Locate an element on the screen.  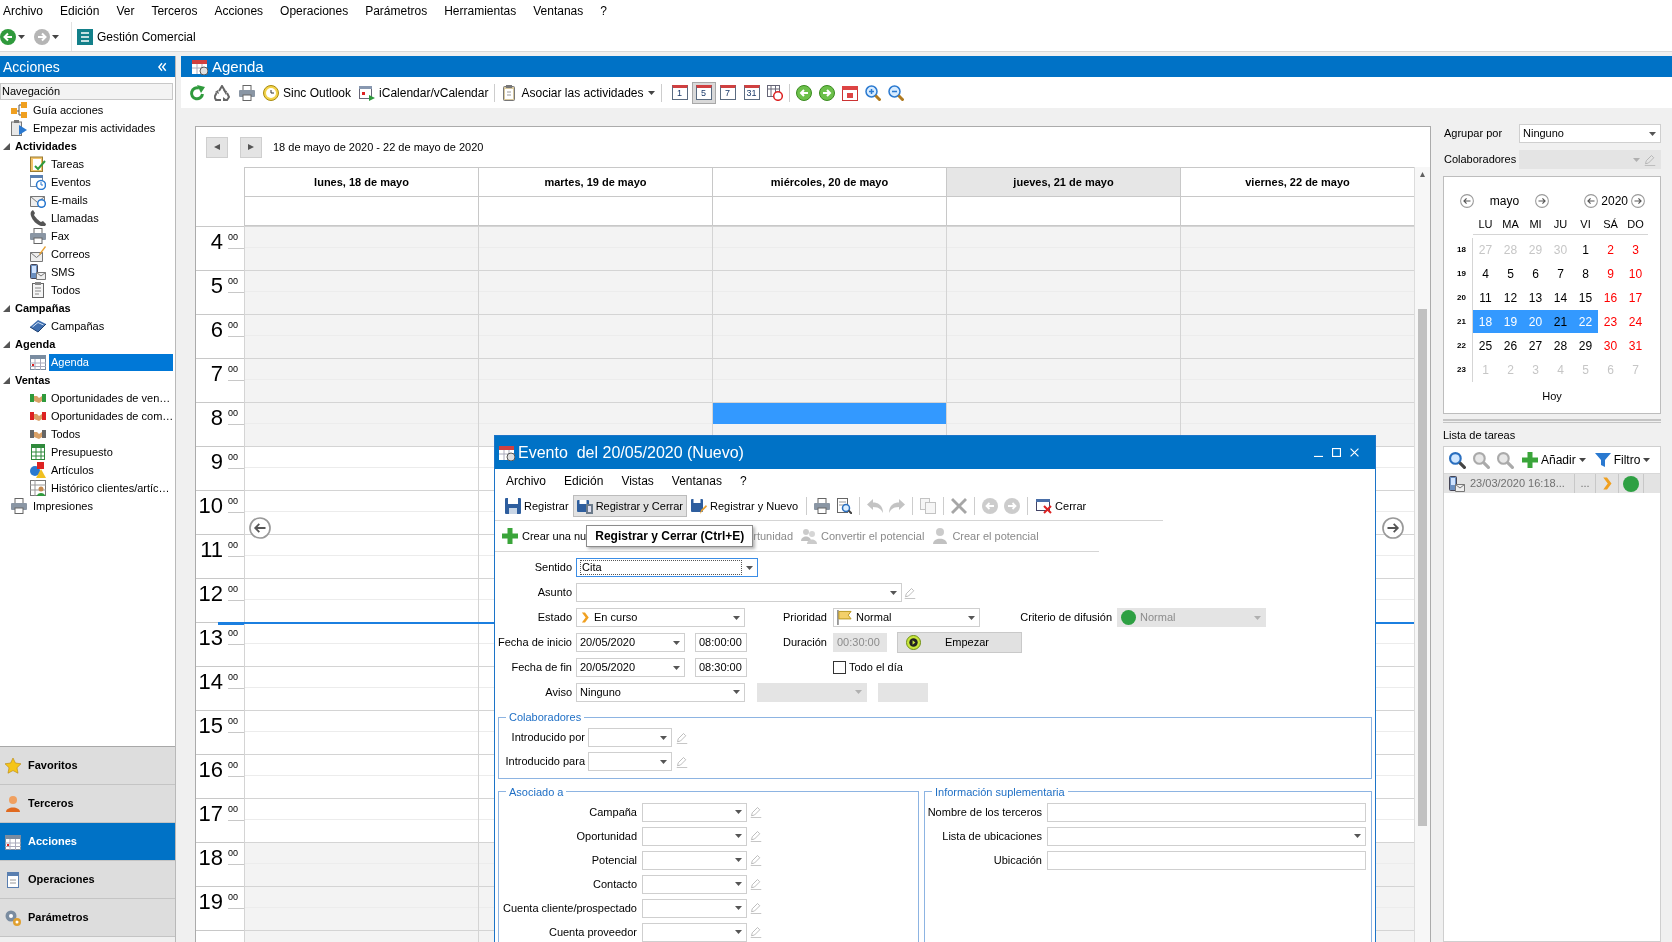
recycle-icon is located at coordinates (222, 92).